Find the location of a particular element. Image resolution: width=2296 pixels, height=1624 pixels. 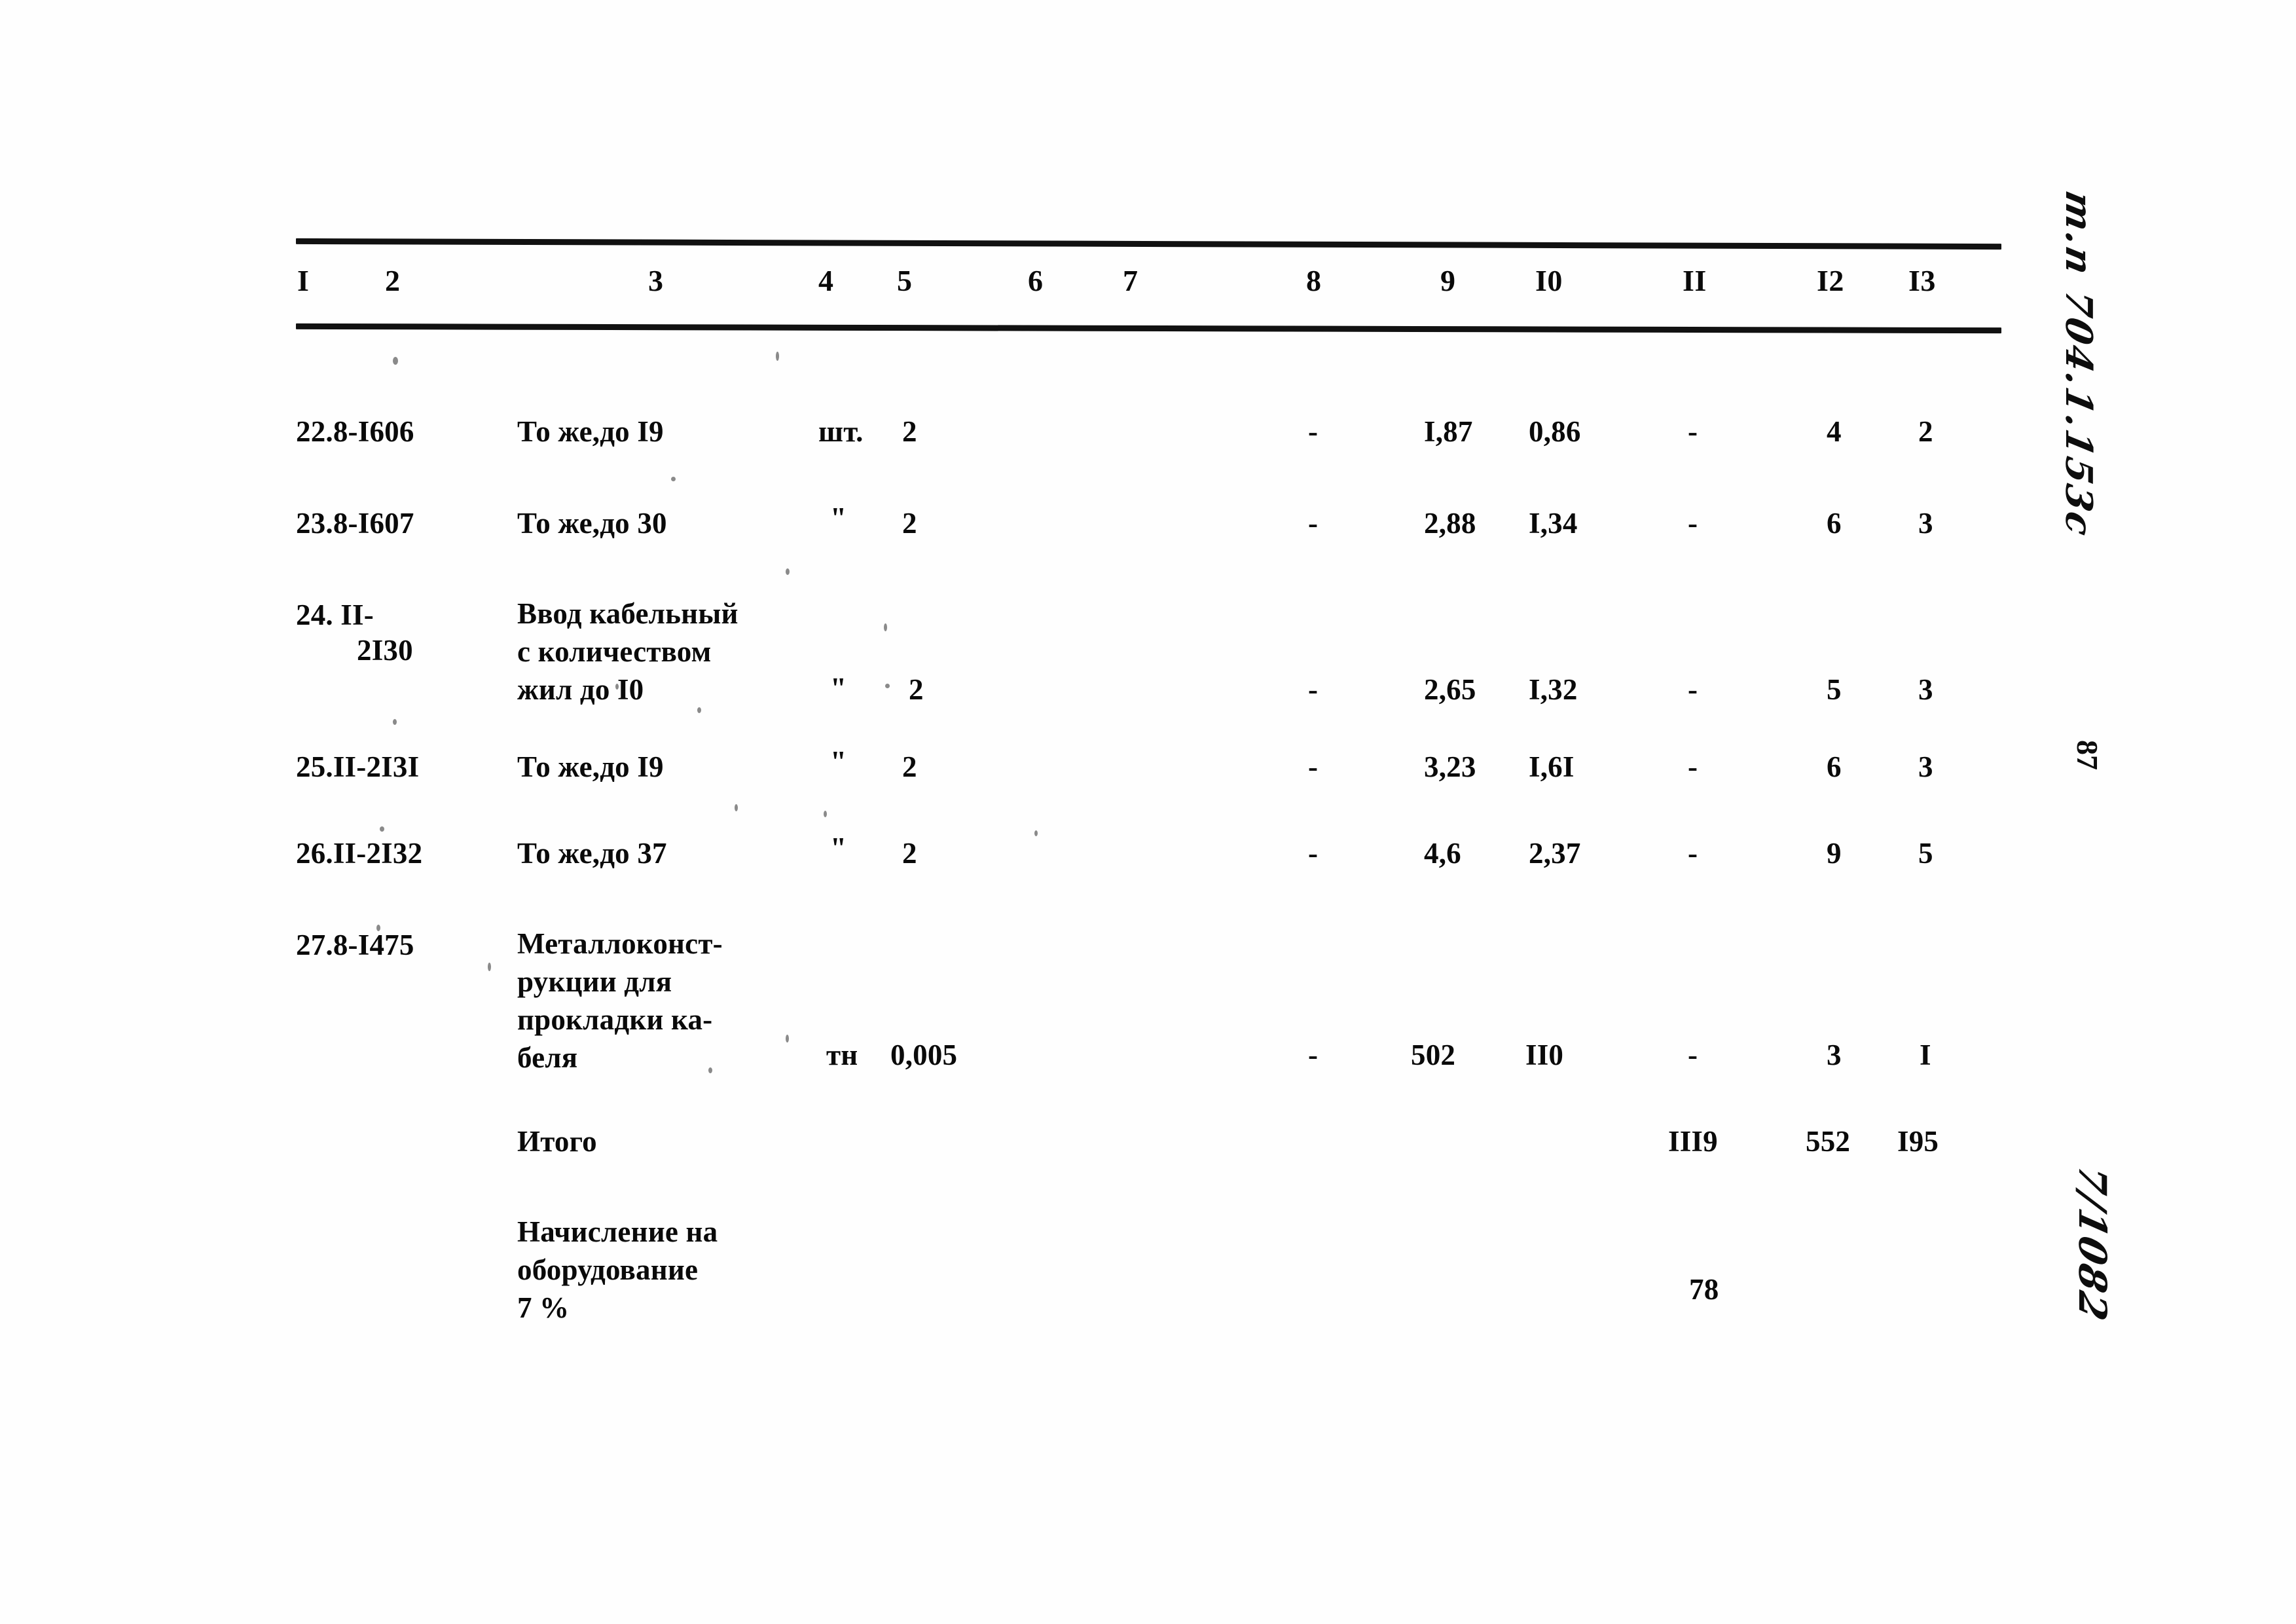

margin-reference-number: 7/1082 is located at coordinates (2092, 1243).